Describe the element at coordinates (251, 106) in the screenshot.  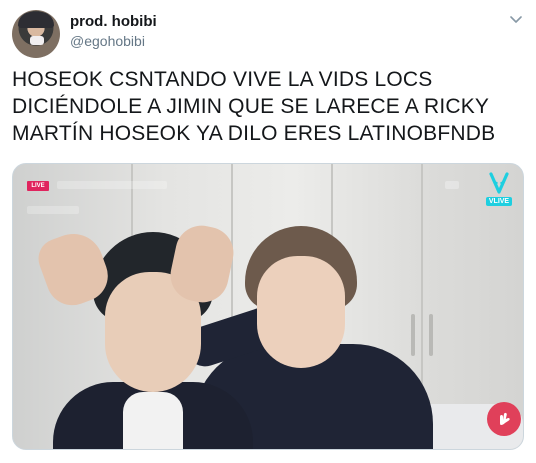
I see `tweet-text-line: DICIÉNDOLE A JIMIN QUE SE LARECE A RICKY` at that location.